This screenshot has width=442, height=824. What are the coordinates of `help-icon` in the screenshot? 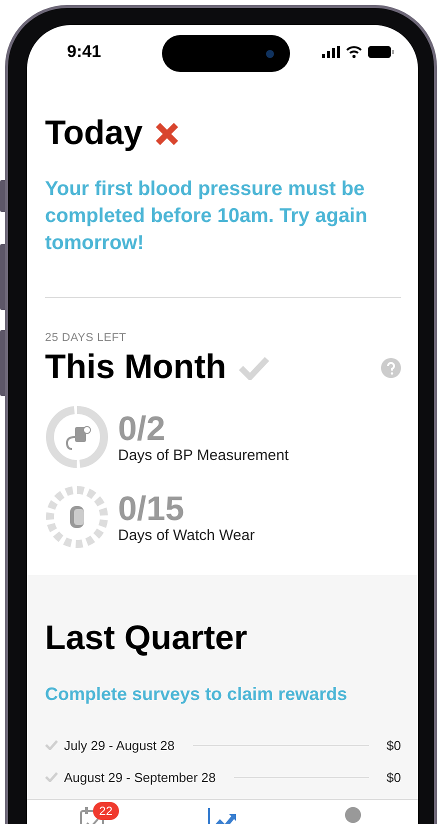 It's located at (391, 368).